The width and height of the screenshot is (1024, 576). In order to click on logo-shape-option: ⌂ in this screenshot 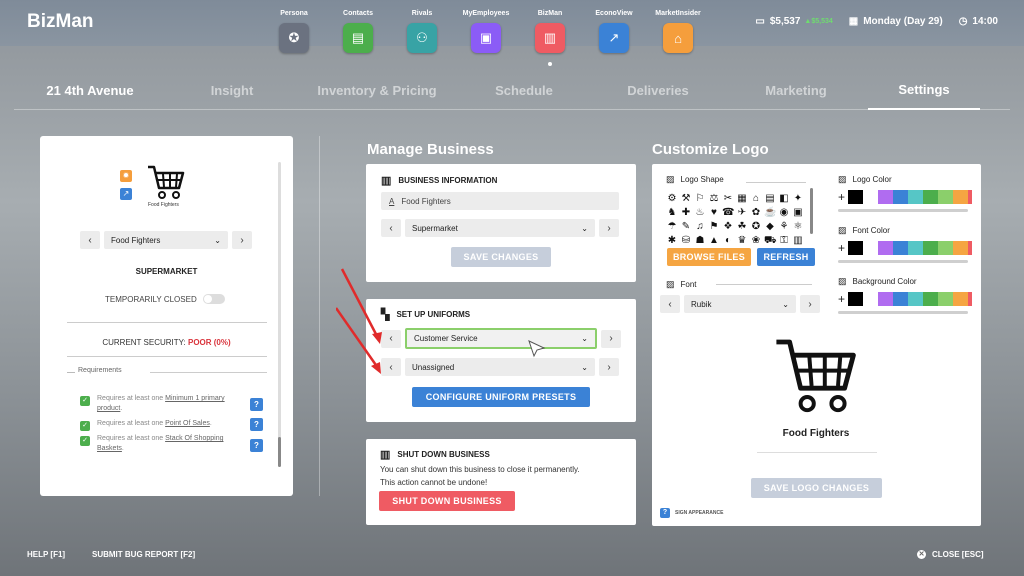, I will do `click(756, 198)`.